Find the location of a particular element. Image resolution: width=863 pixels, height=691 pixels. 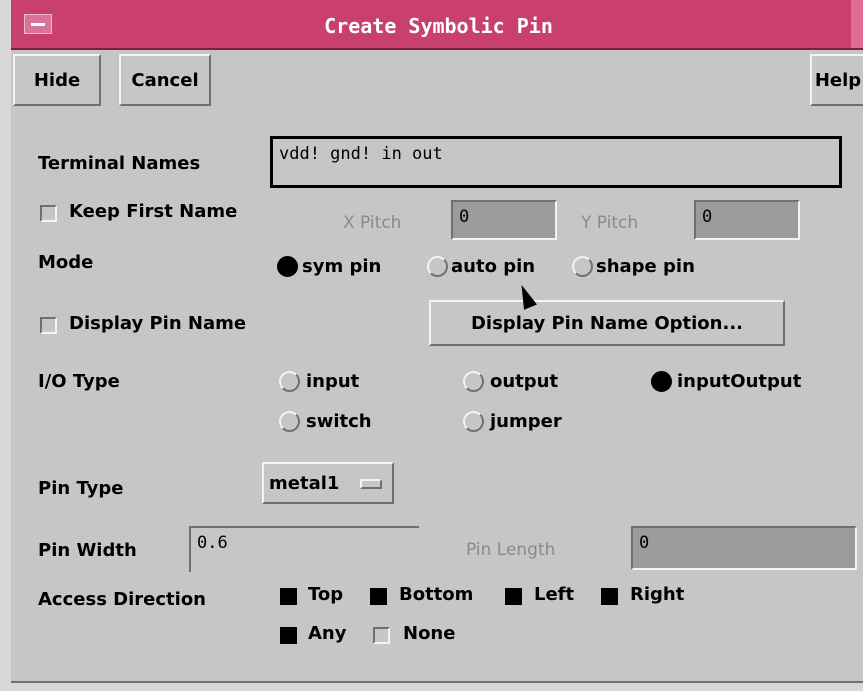

mode-label: Mode is located at coordinates (66, 262).